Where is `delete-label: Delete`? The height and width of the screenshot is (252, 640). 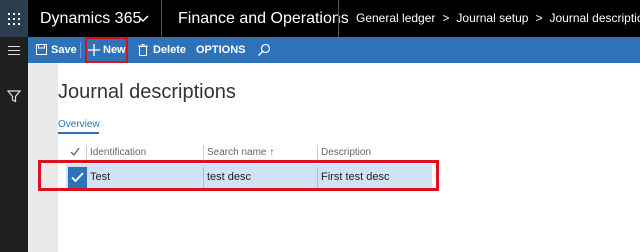 delete-label: Delete is located at coordinates (170, 50).